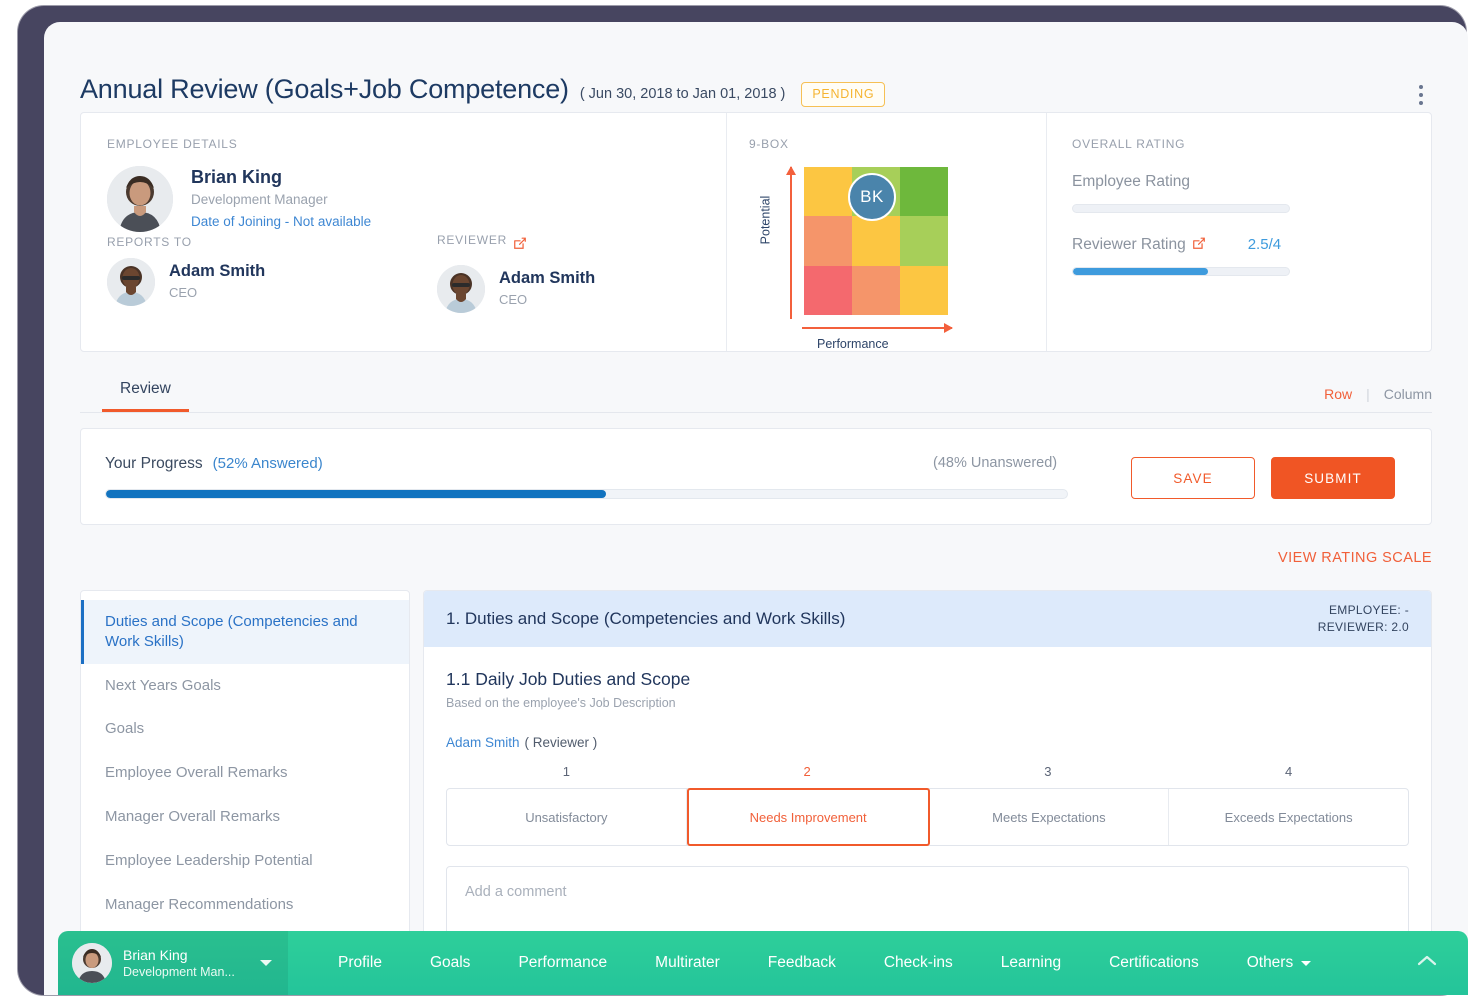 The height and width of the screenshot is (1001, 1482). I want to click on nav-link-label: Certifications, so click(1154, 962).